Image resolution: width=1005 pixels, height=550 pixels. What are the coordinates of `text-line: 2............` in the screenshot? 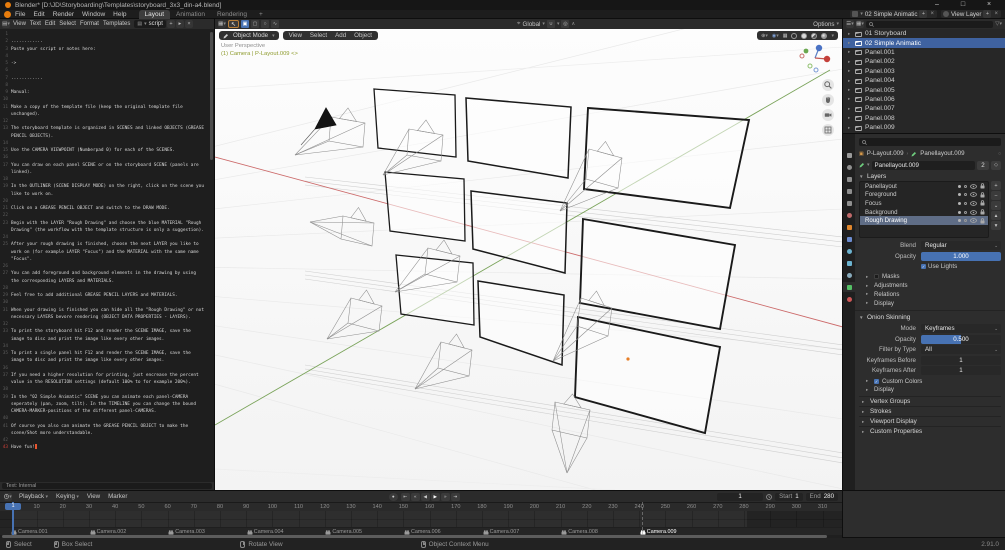 It's located at (107, 41).